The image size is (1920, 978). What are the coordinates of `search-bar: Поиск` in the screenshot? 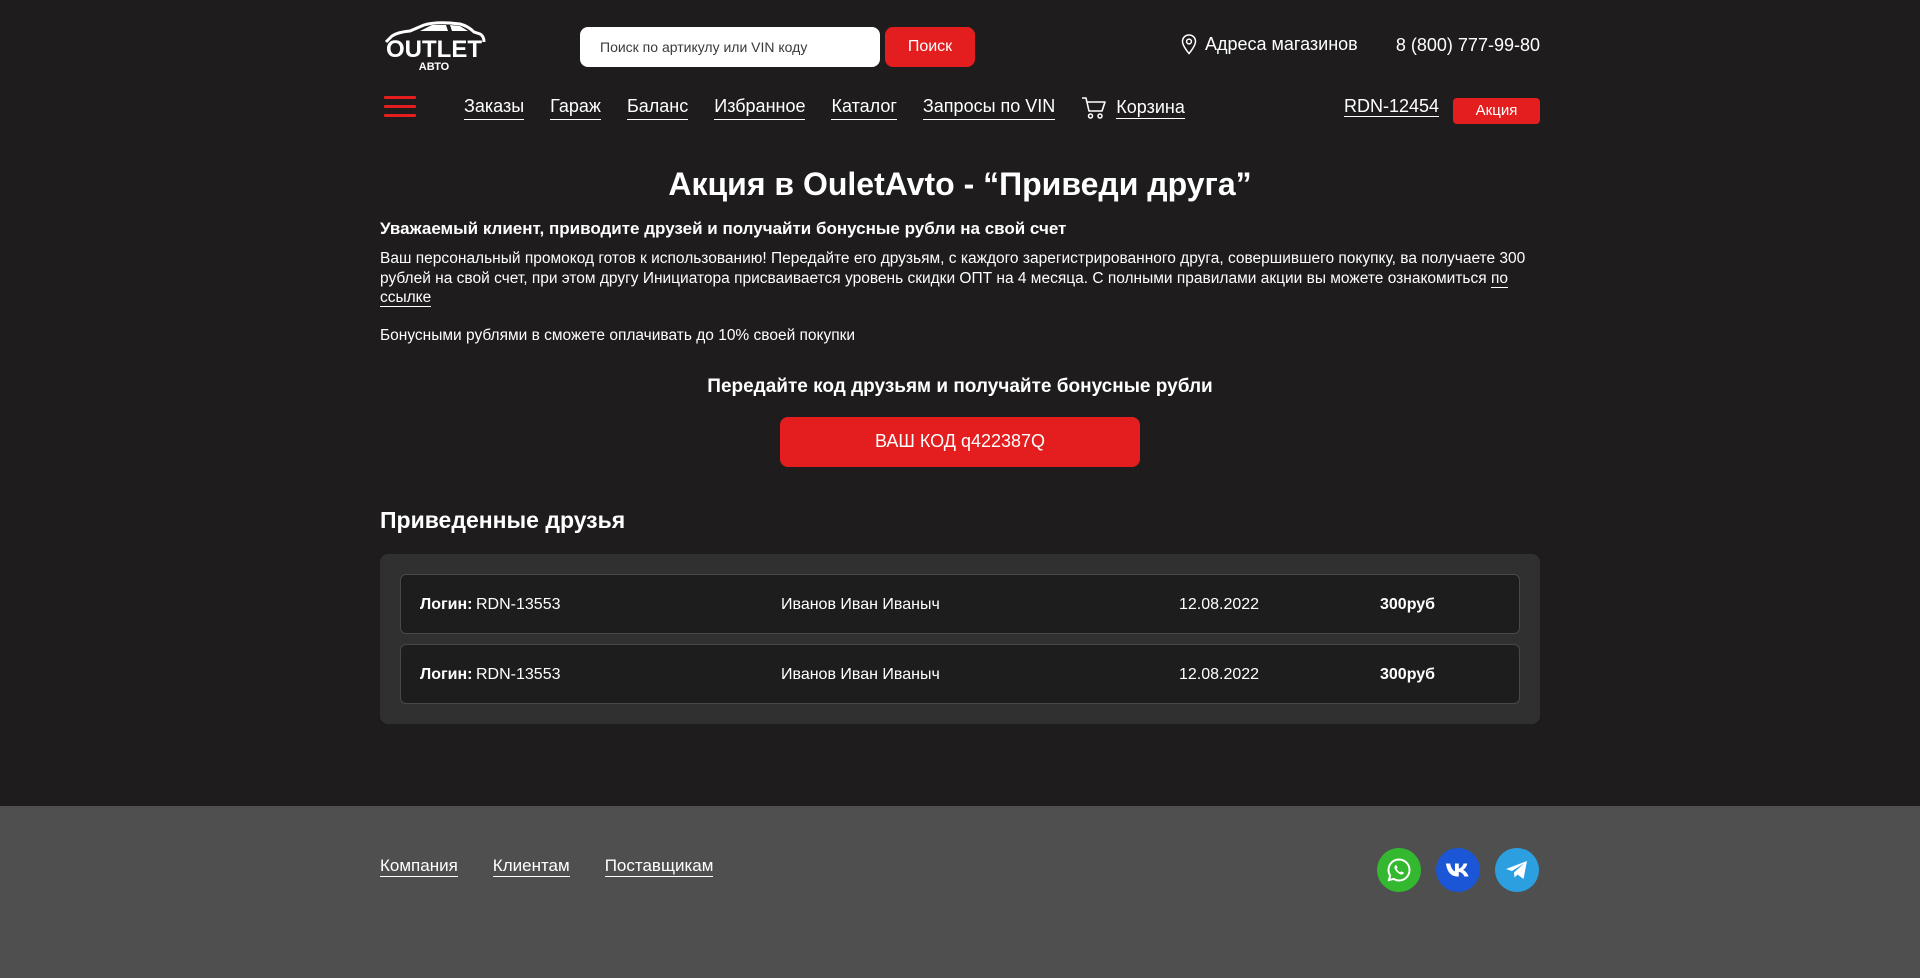 It's located at (777, 47).